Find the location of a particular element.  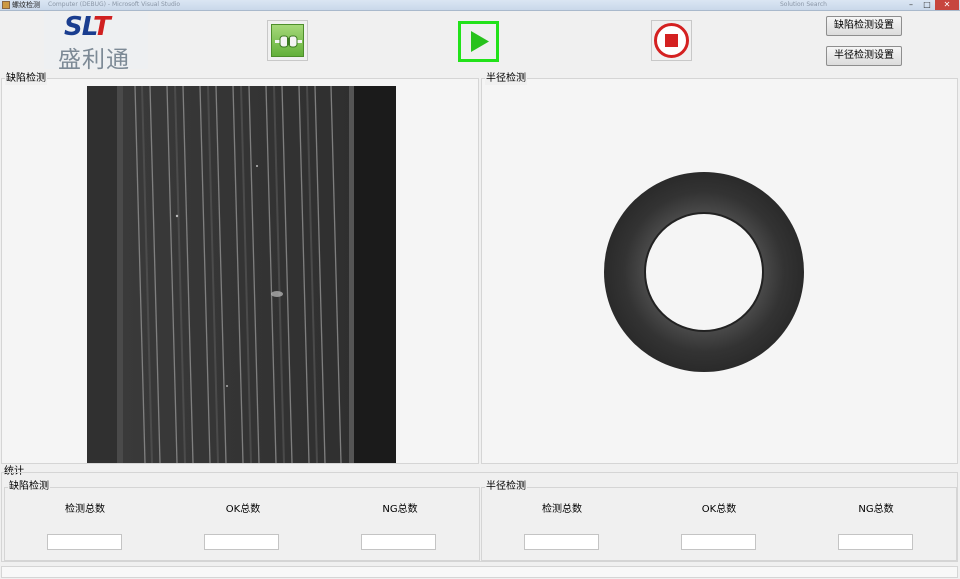

radius-ok-label: OK总数 is located at coordinates (719, 509).